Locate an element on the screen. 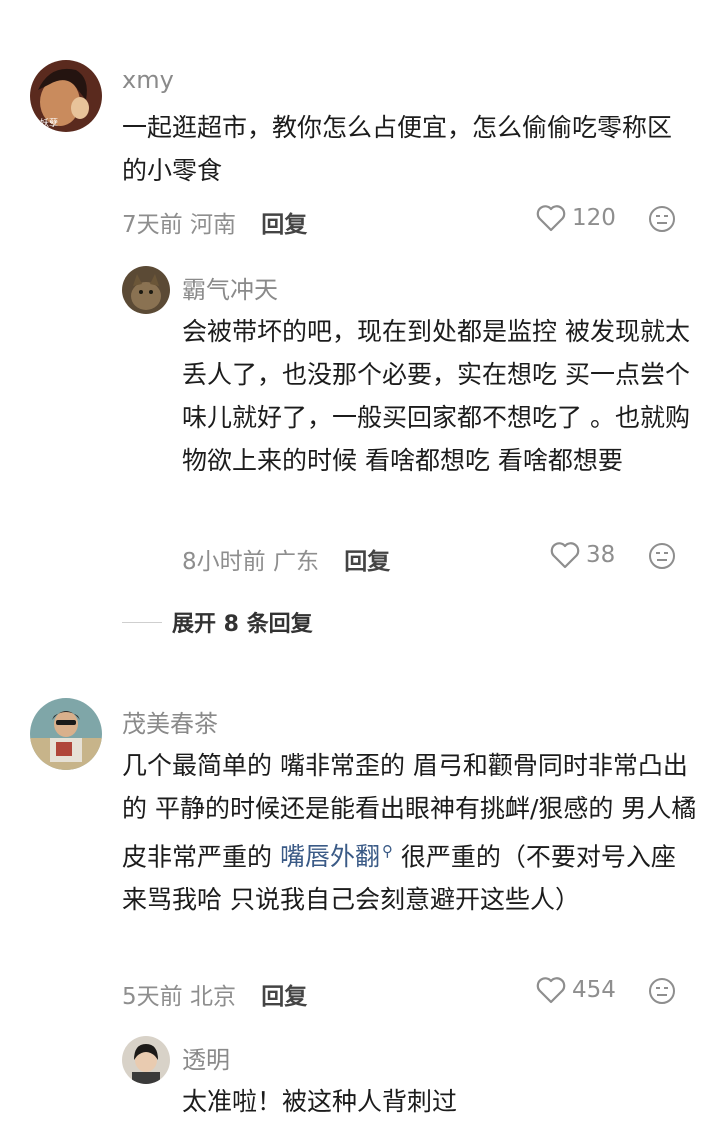 The image size is (719, 1133). username: 透明 is located at coordinates (206, 1057).